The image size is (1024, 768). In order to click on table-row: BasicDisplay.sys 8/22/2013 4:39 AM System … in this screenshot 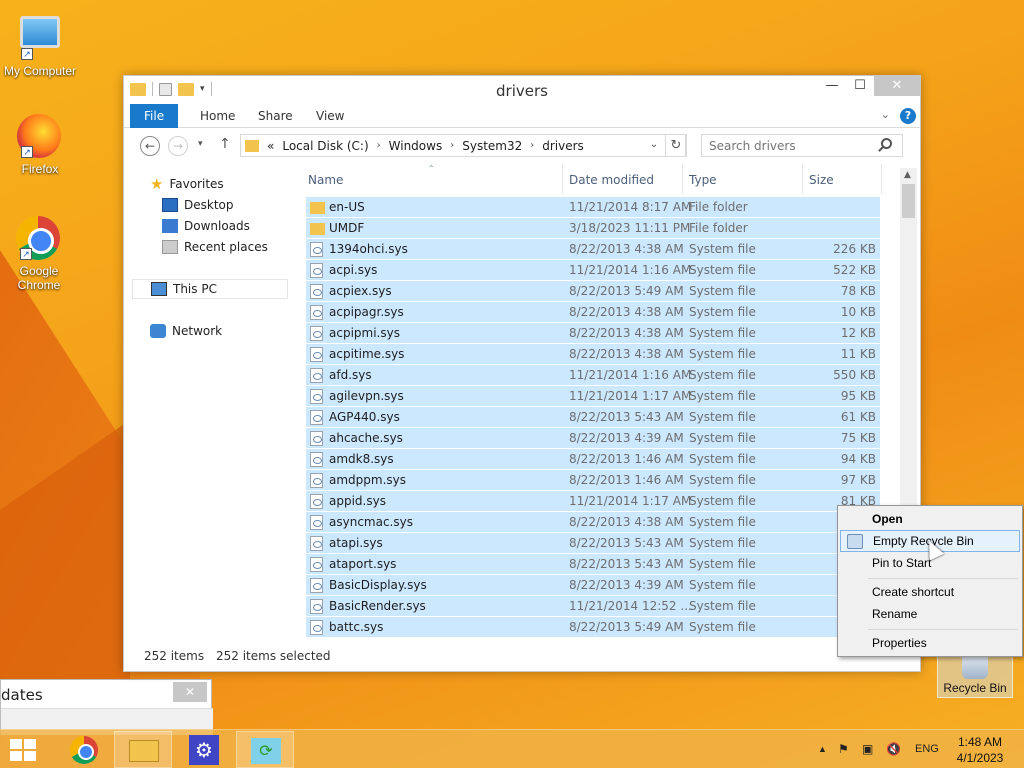, I will do `click(593, 585)`.